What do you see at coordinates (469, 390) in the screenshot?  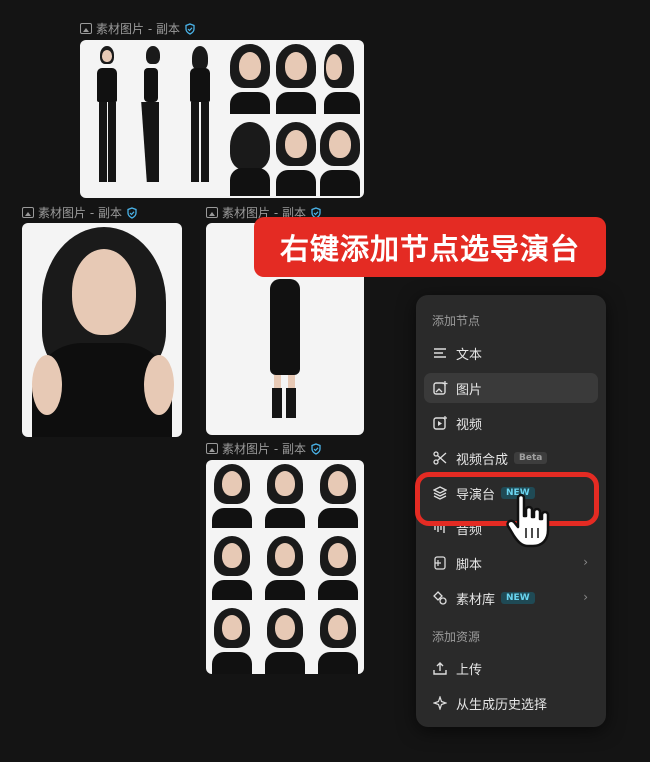 I see `menu-item-label: 图片` at bounding box center [469, 390].